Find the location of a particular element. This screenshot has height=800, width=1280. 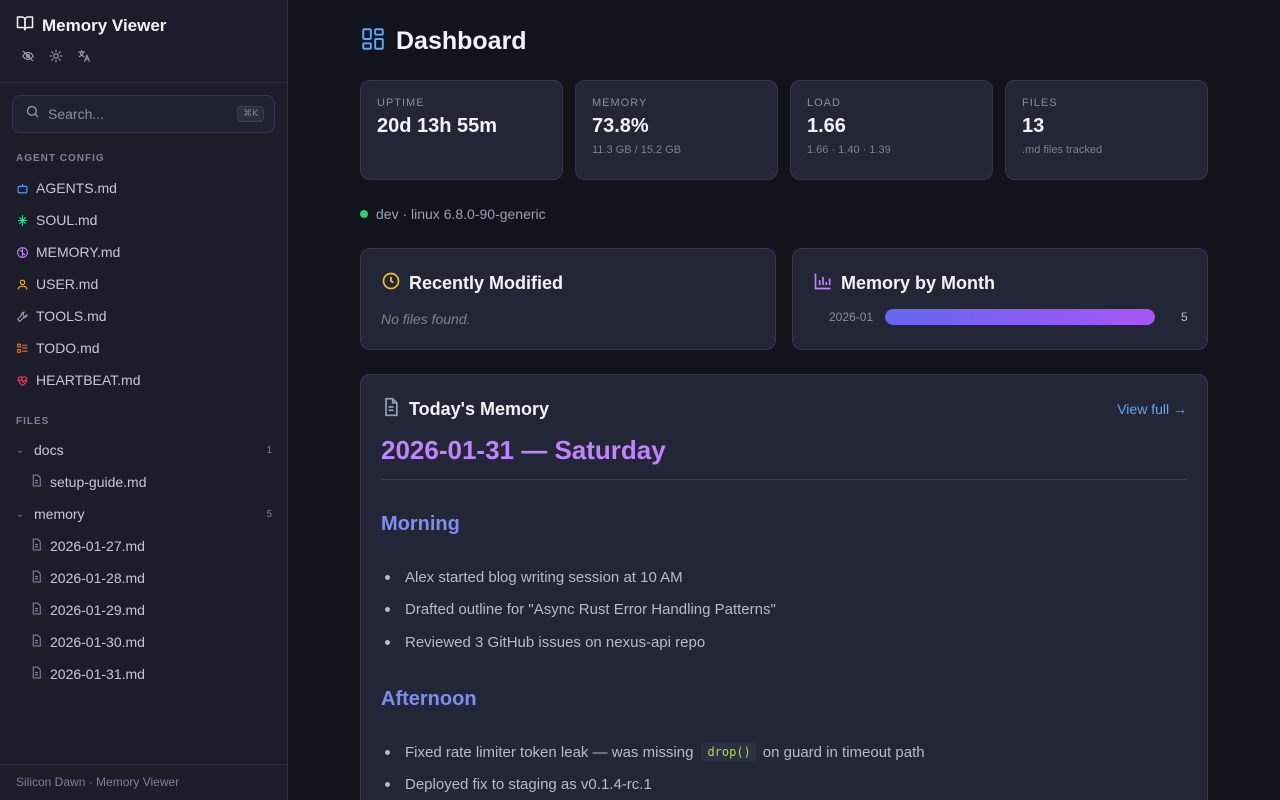

checklist-icon is located at coordinates (22, 348).